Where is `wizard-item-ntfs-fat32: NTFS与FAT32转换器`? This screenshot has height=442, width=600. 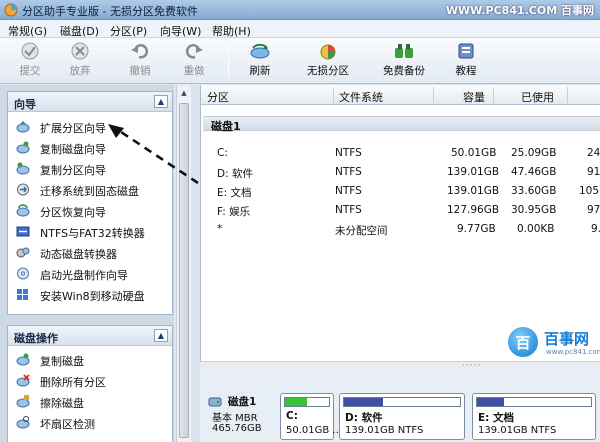 wizard-item-ntfs-fat32: NTFS与FAT32转换器 is located at coordinates (90, 231).